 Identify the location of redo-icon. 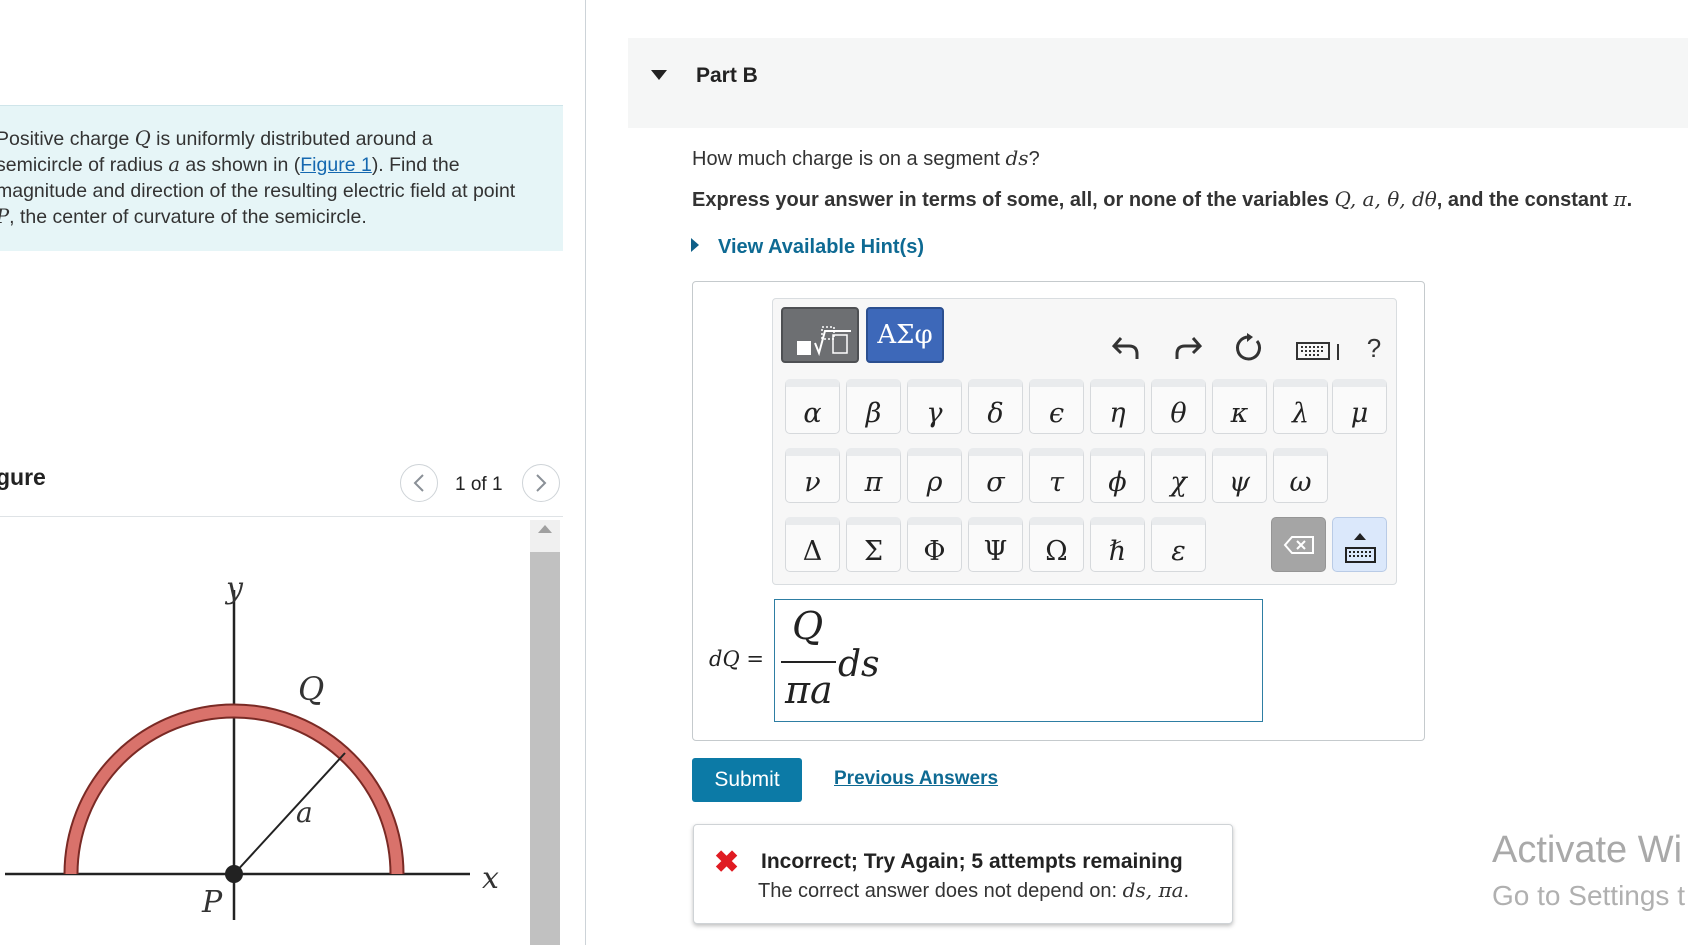
(1188, 348).